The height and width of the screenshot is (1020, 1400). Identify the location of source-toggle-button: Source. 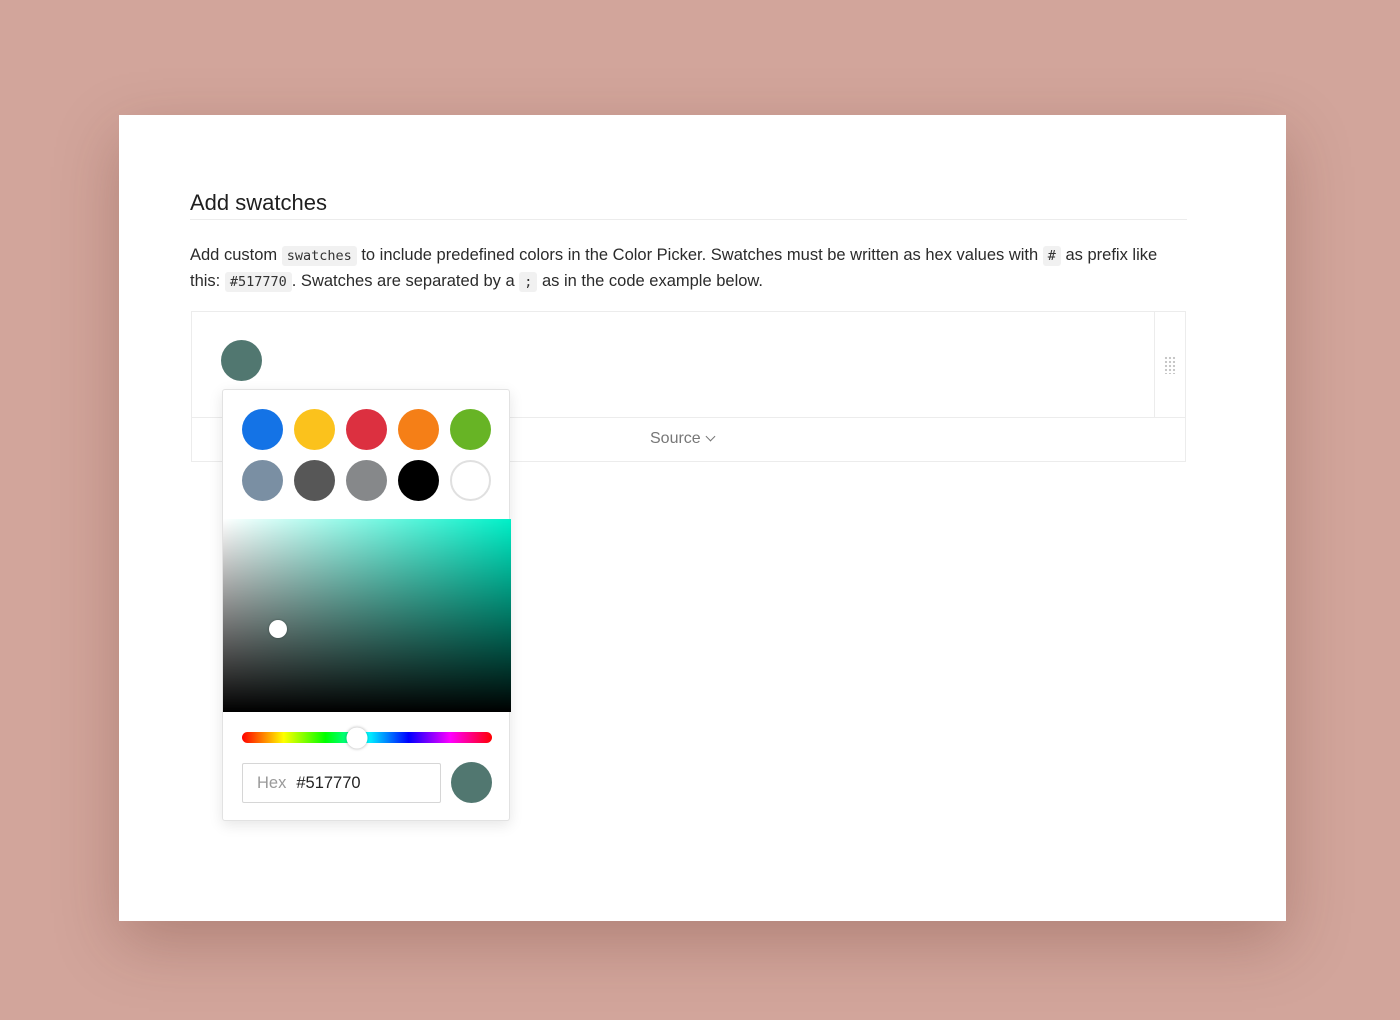
(683, 439).